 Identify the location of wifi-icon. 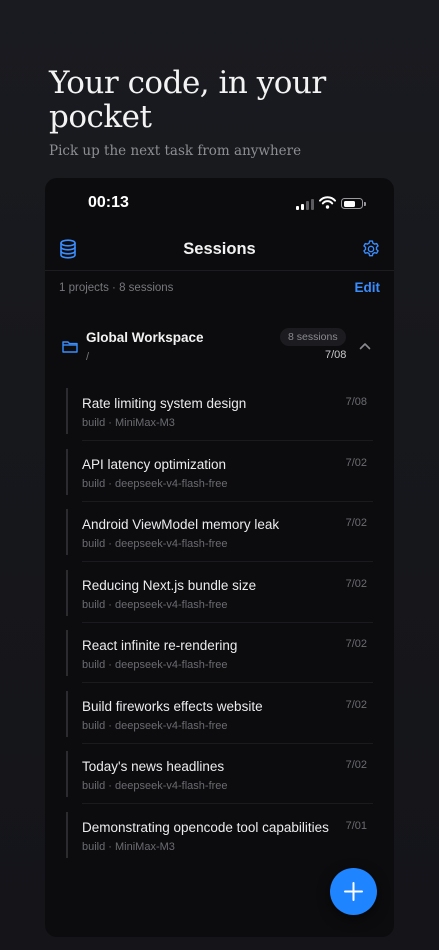
(327, 202).